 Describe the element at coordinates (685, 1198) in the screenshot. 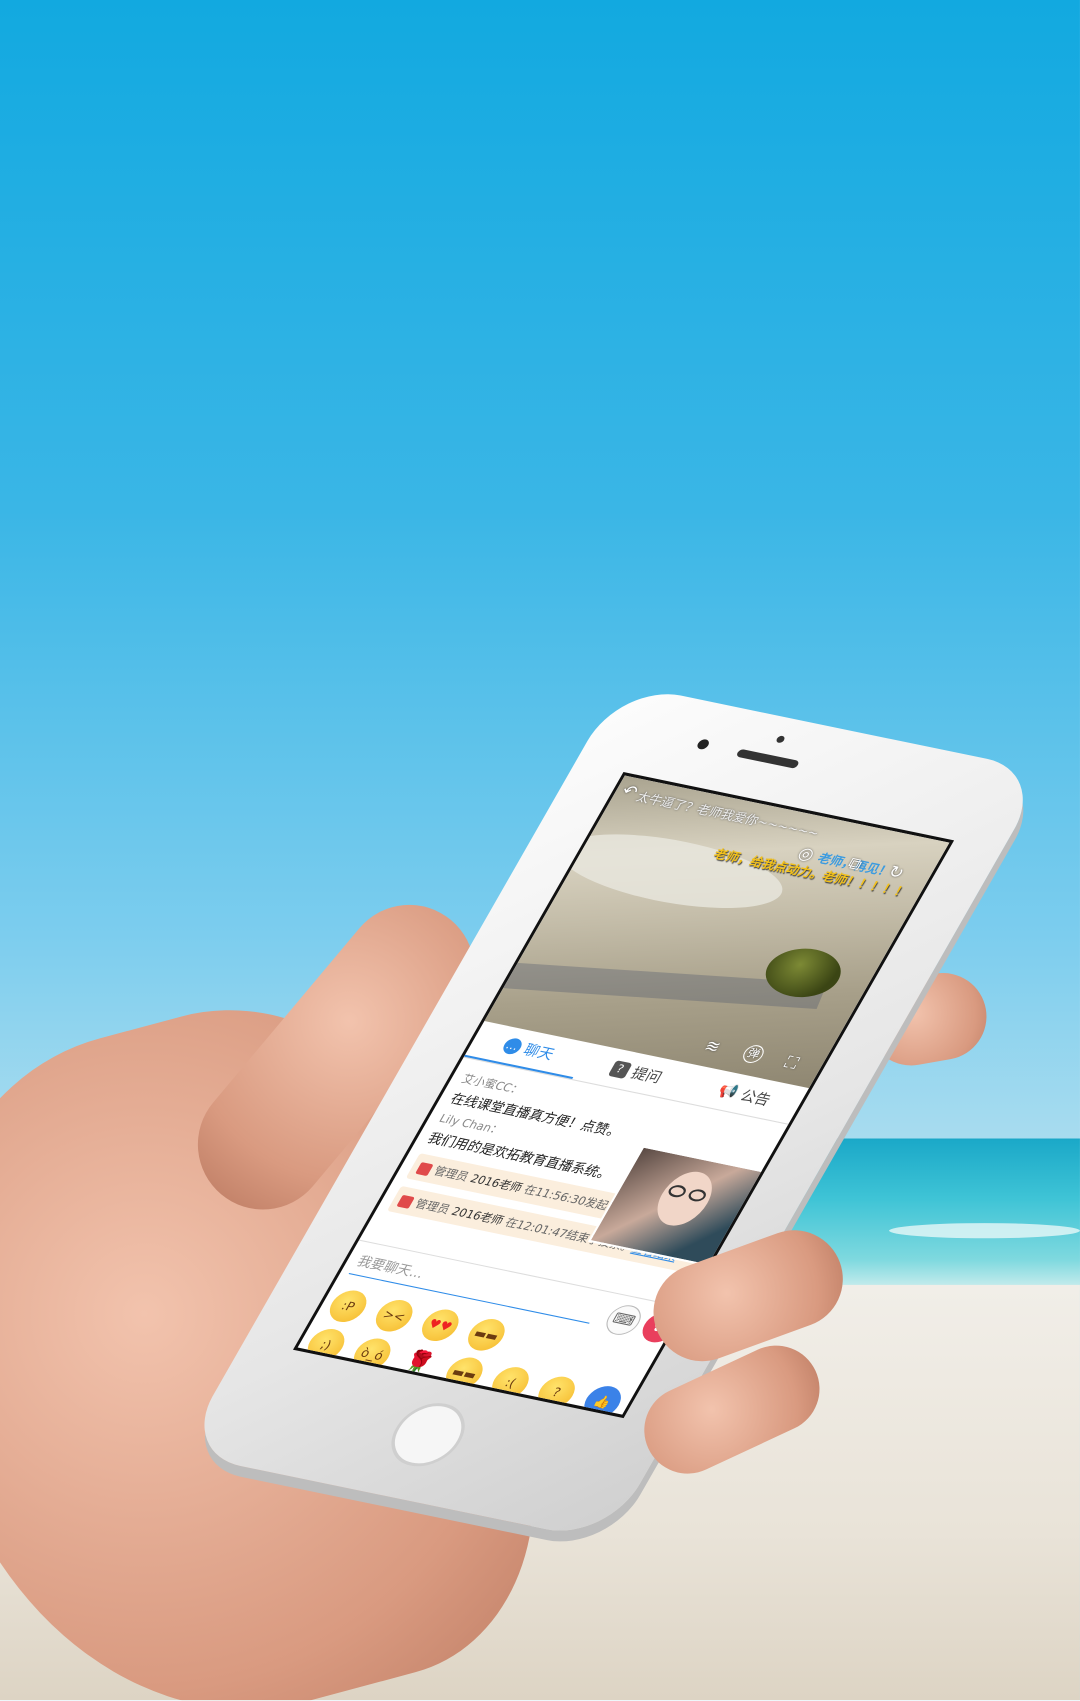

I see `teacher-face` at that location.